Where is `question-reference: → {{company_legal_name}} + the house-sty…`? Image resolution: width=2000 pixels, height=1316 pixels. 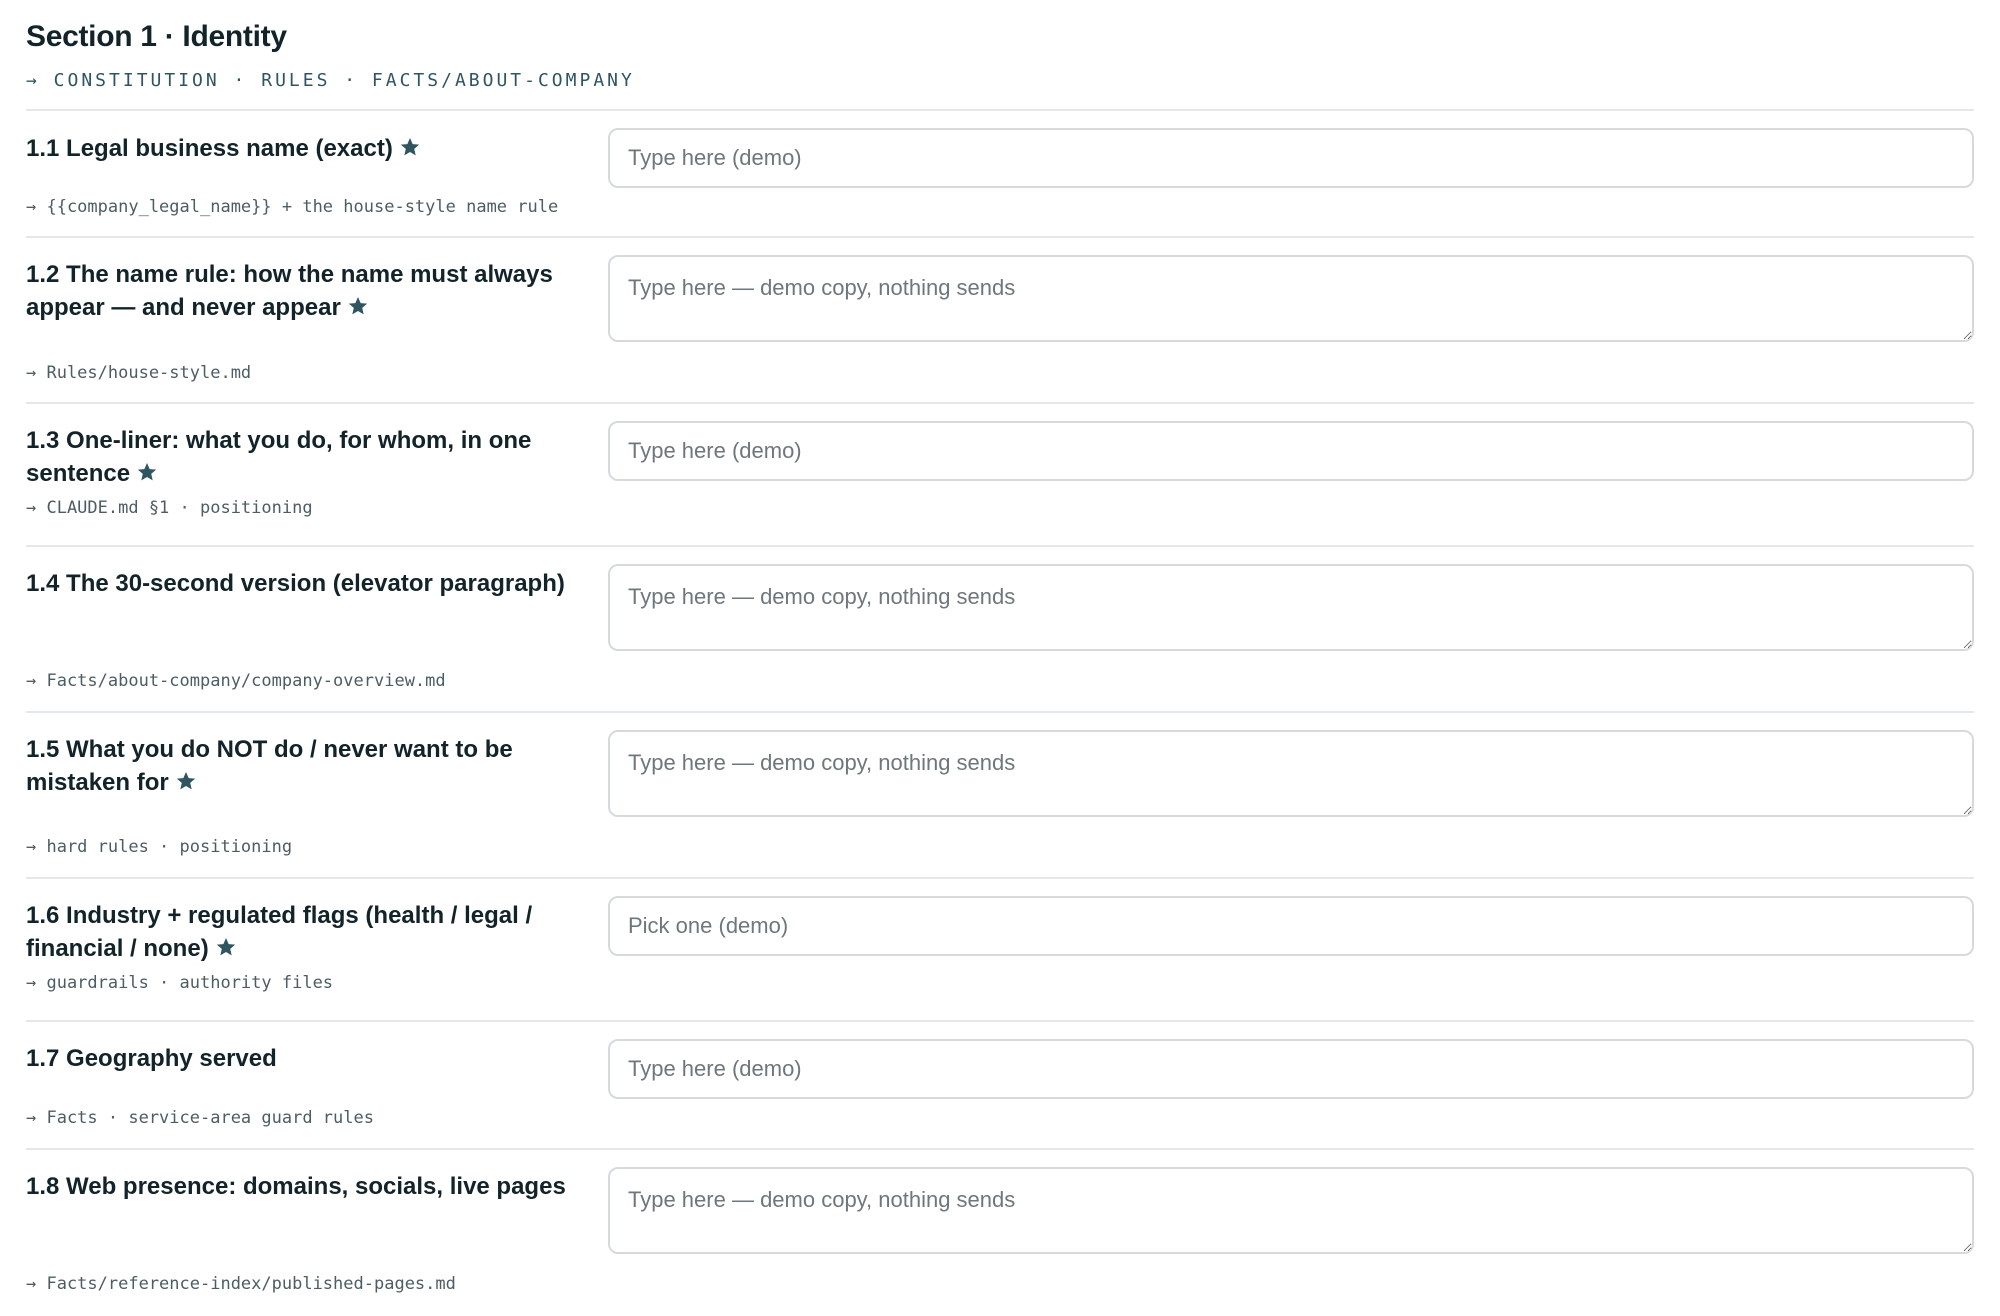
question-reference: → {{company_legal_name}} + the house-sty… is located at coordinates (292, 207).